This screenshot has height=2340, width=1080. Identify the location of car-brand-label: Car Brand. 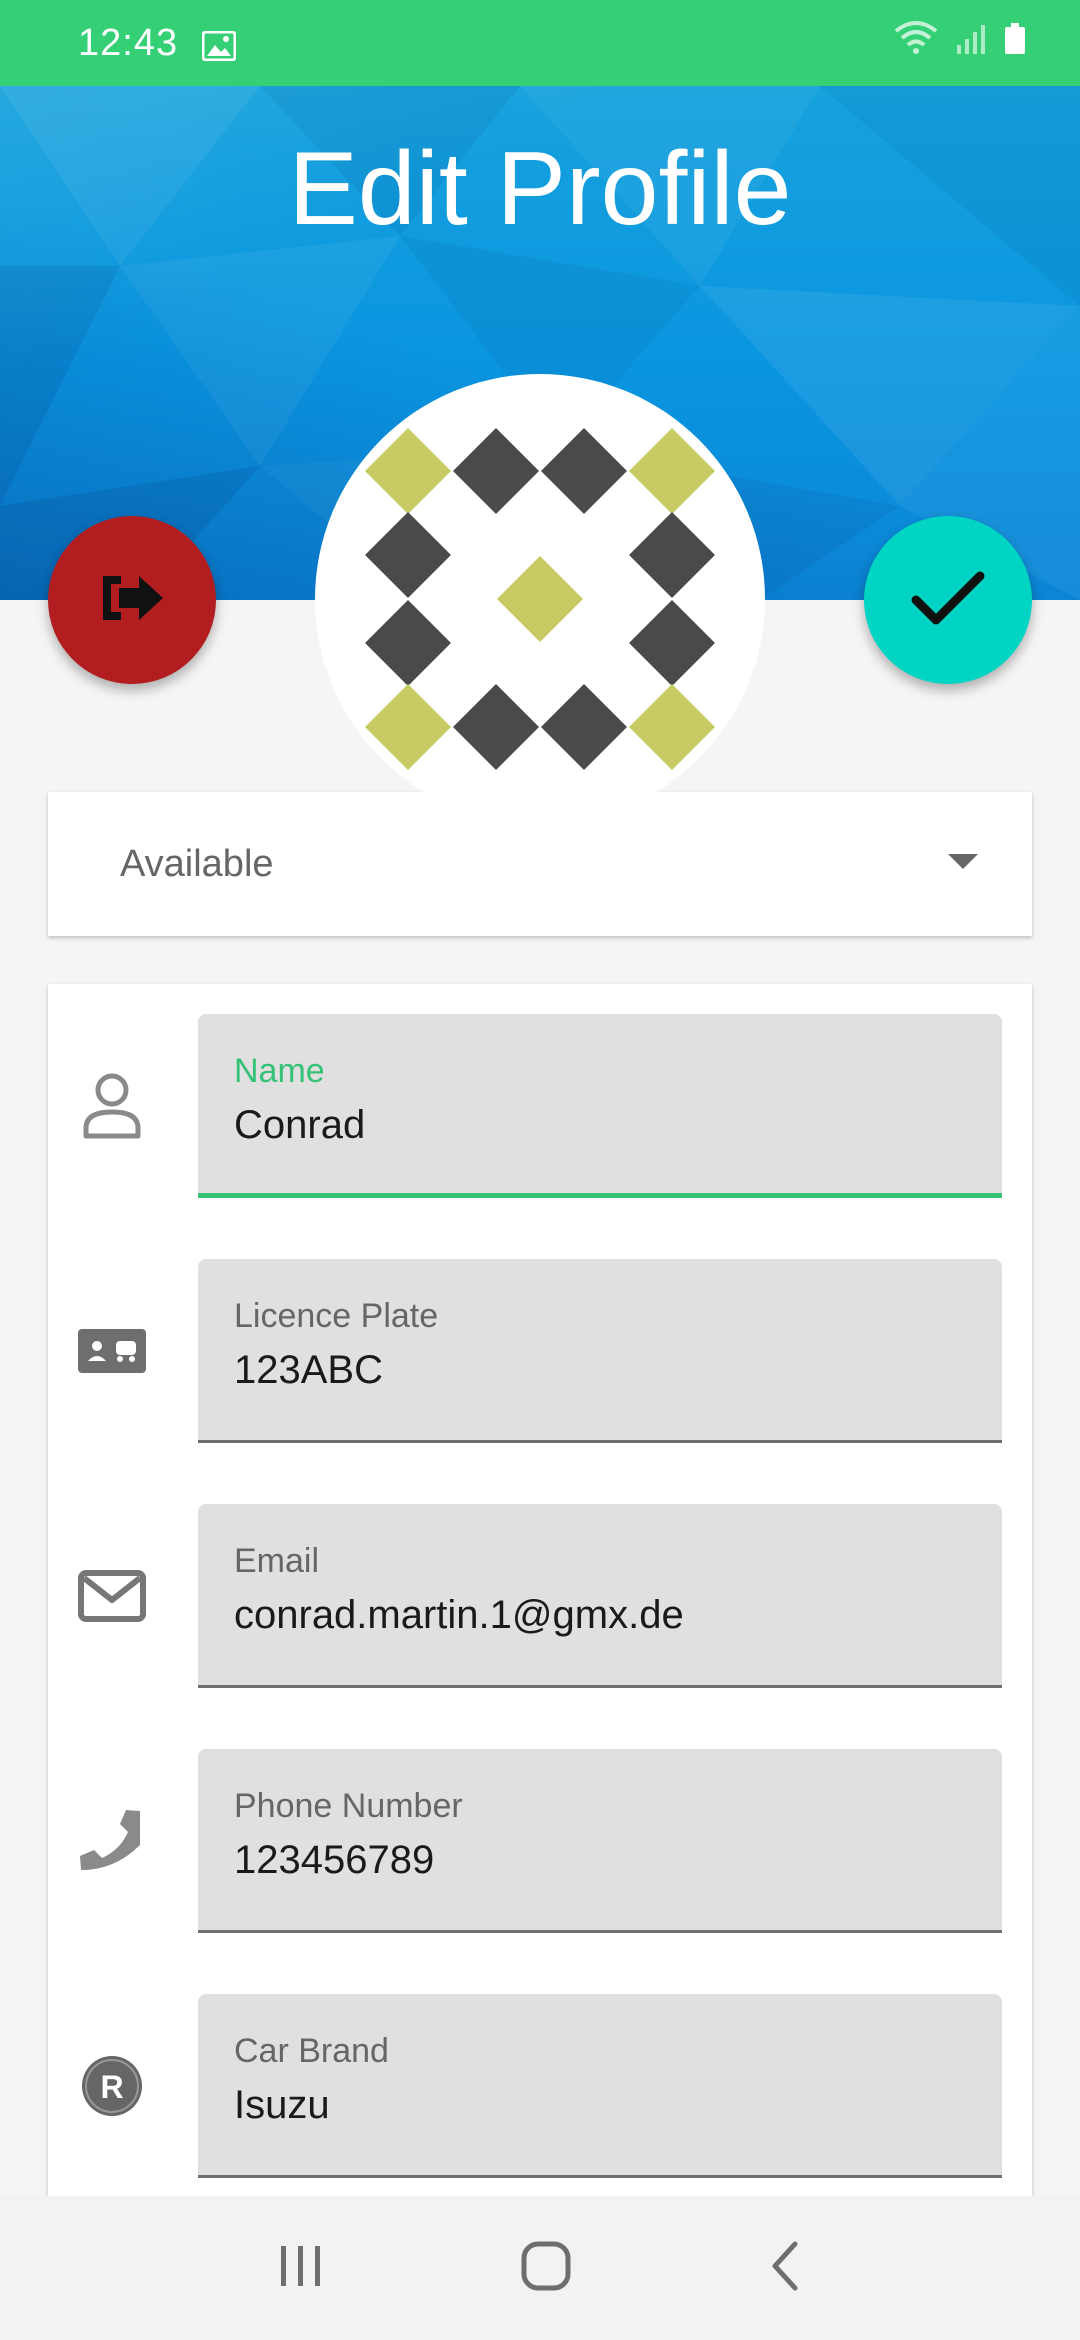
(311, 2051).